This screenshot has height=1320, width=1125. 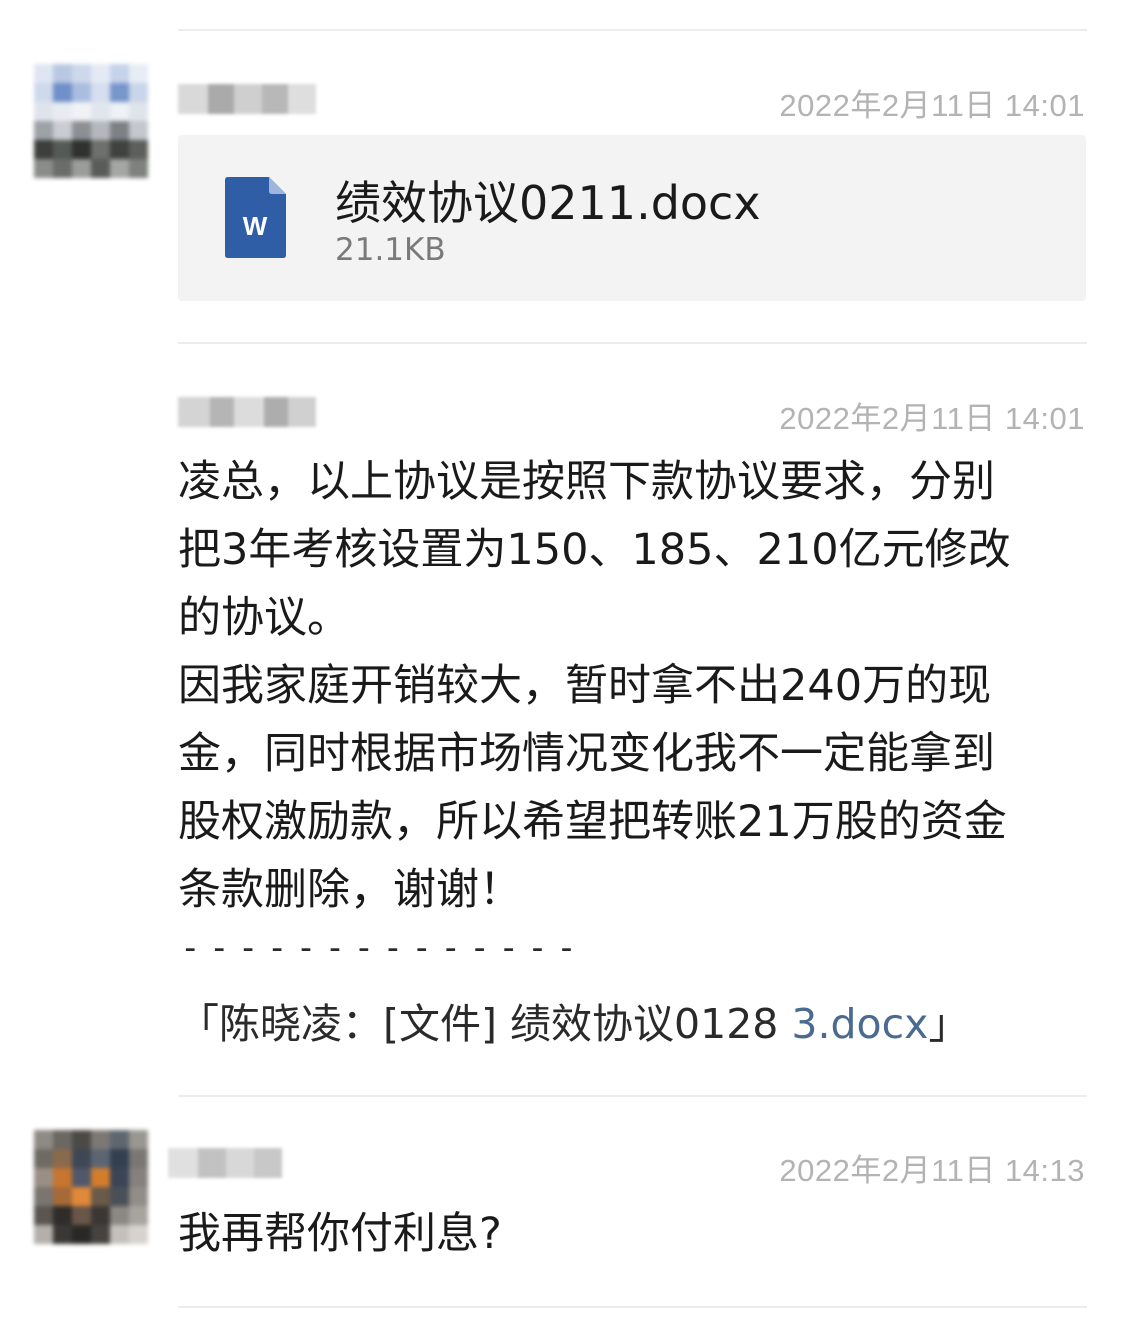 I want to click on message-text-line: 金，同时根据市场情况变化我不一定能拿到, so click(x=586, y=754).